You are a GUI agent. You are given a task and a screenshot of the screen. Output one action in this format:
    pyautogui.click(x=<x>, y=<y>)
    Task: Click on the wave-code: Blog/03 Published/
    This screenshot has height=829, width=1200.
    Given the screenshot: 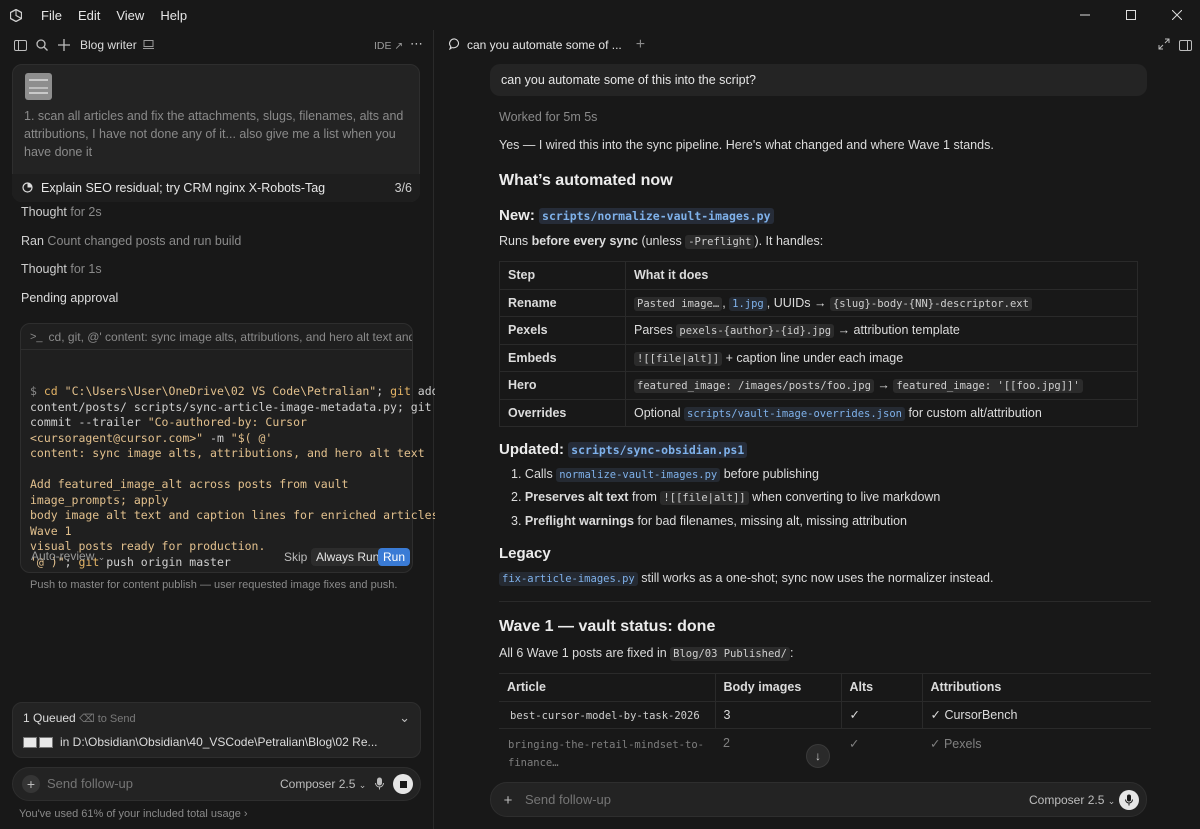 What is the action you would take?
    pyautogui.click(x=730, y=654)
    